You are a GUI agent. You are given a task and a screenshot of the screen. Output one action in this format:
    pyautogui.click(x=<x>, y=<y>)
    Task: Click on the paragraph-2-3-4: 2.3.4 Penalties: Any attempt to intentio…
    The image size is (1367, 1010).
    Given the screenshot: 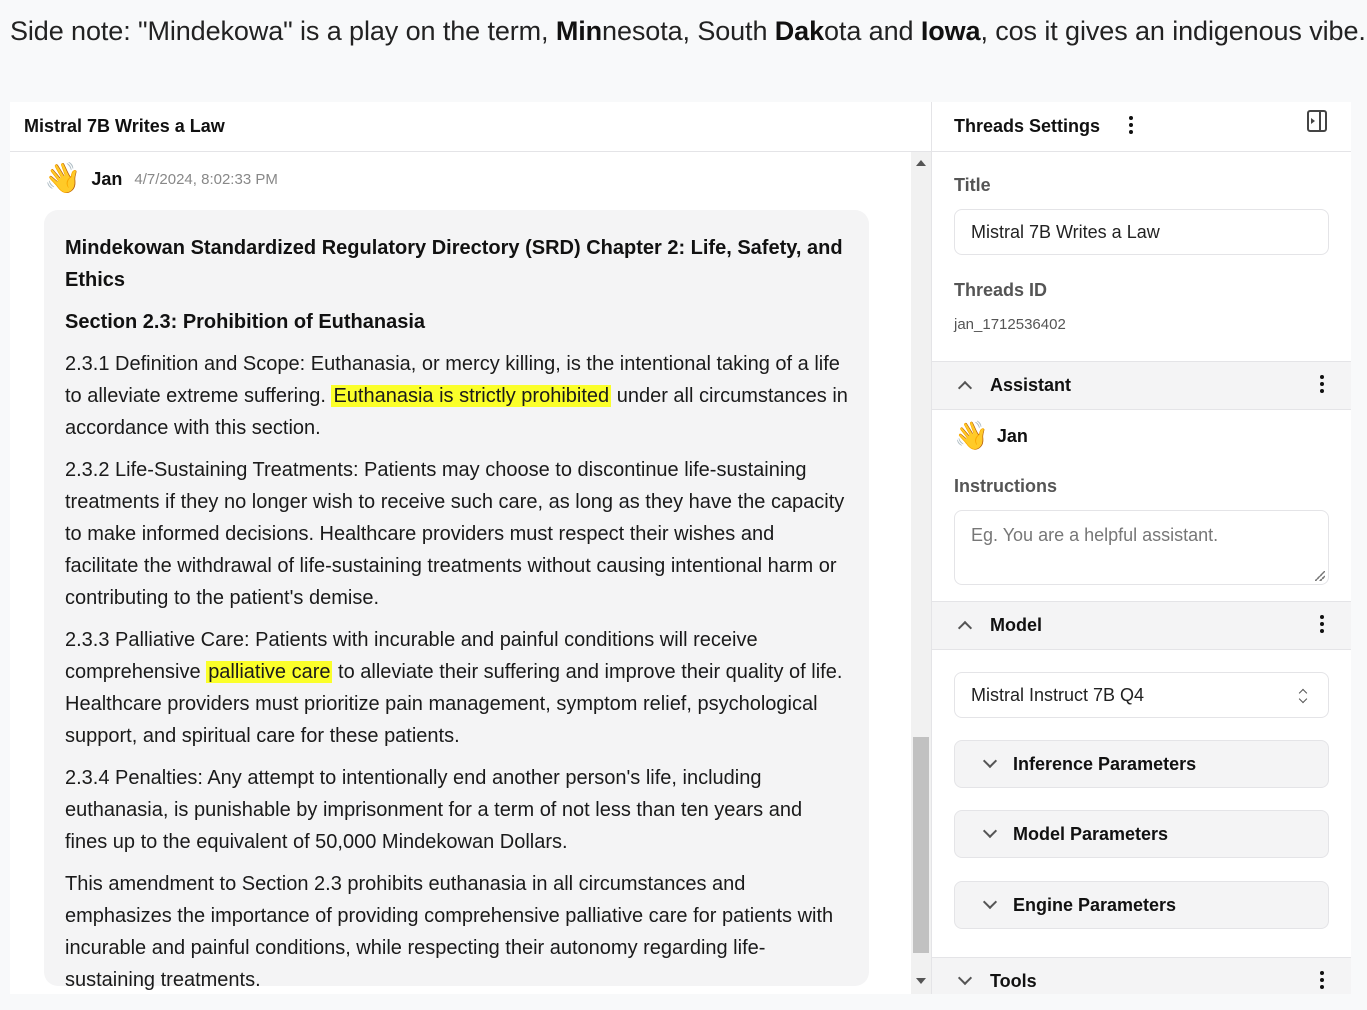 What is the action you would take?
    pyautogui.click(x=434, y=810)
    